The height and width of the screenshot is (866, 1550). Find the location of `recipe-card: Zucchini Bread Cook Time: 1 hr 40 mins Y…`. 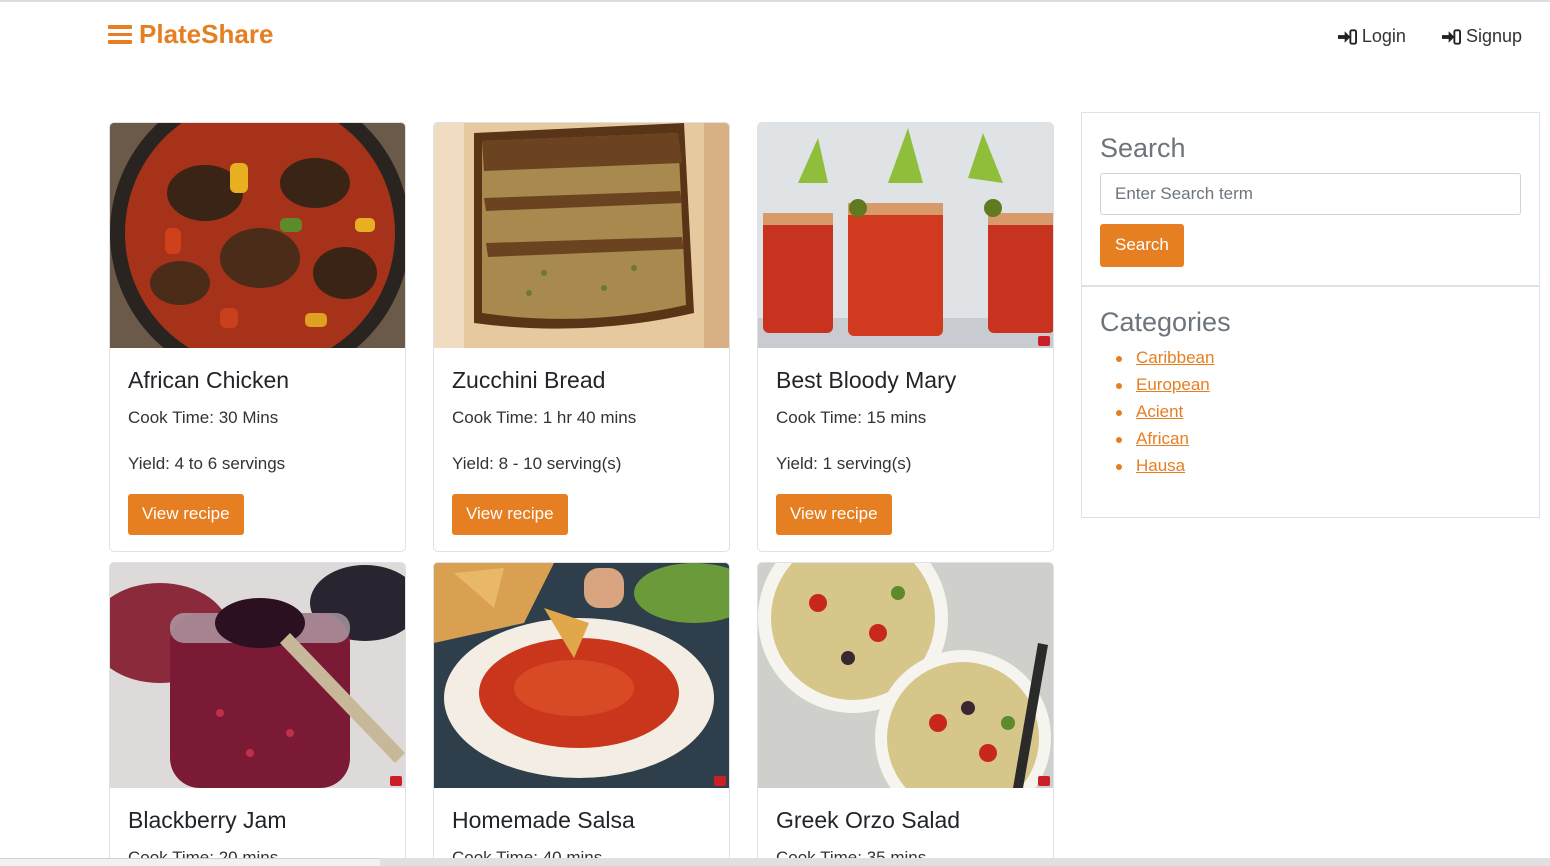

recipe-card: Zucchini Bread Cook Time: 1 hr 40 mins Y… is located at coordinates (581, 337).